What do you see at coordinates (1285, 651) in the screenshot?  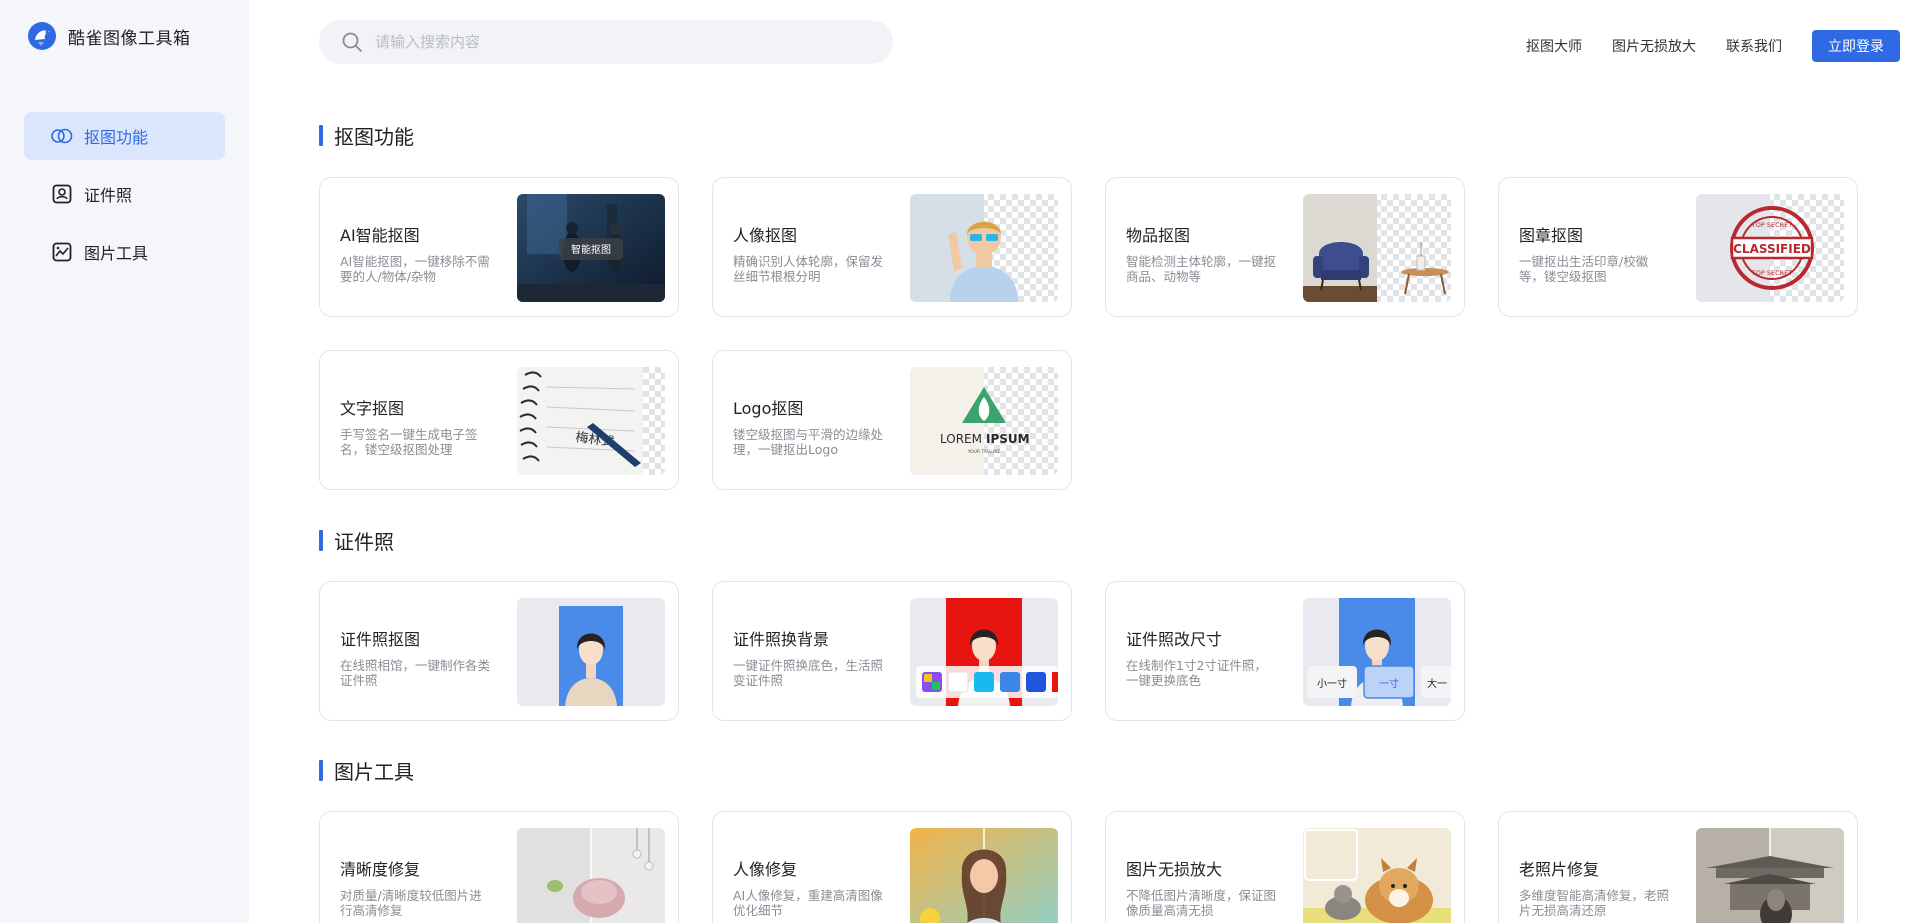 I see `card-id-photo-resize: 证件照改尺寸 在线制作1寸2寸证件照，一键更换底色 小一寸 一寸 大一` at bounding box center [1285, 651].